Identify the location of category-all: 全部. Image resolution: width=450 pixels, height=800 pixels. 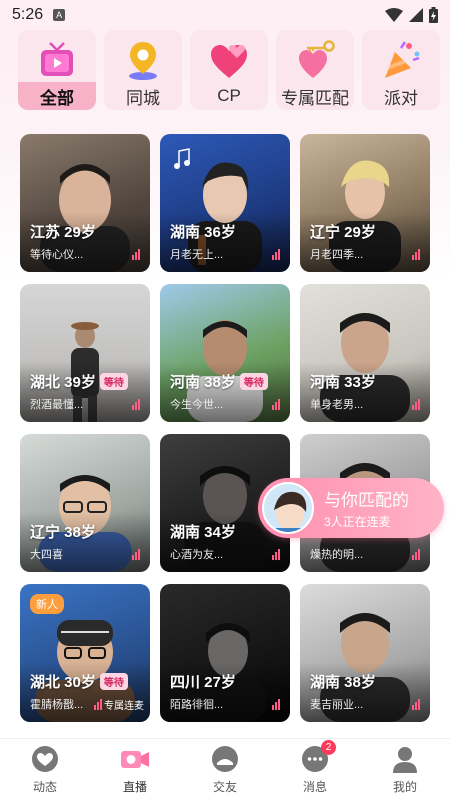
(57, 70).